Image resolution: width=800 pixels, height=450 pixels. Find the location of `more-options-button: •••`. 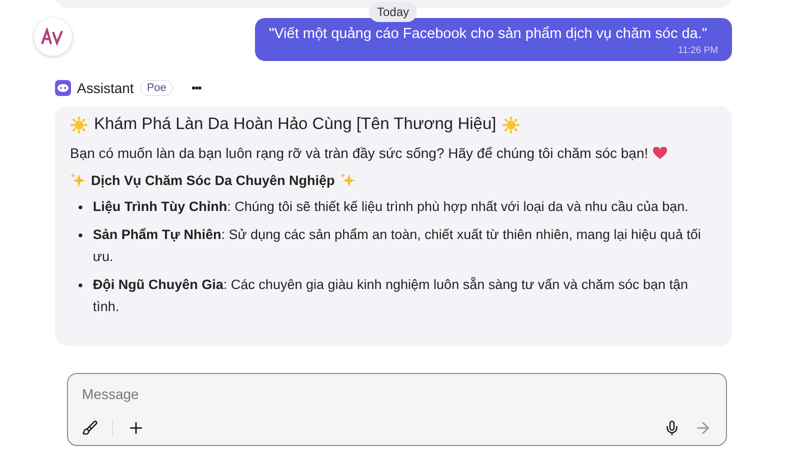

more-options-button: ••• is located at coordinates (196, 88).